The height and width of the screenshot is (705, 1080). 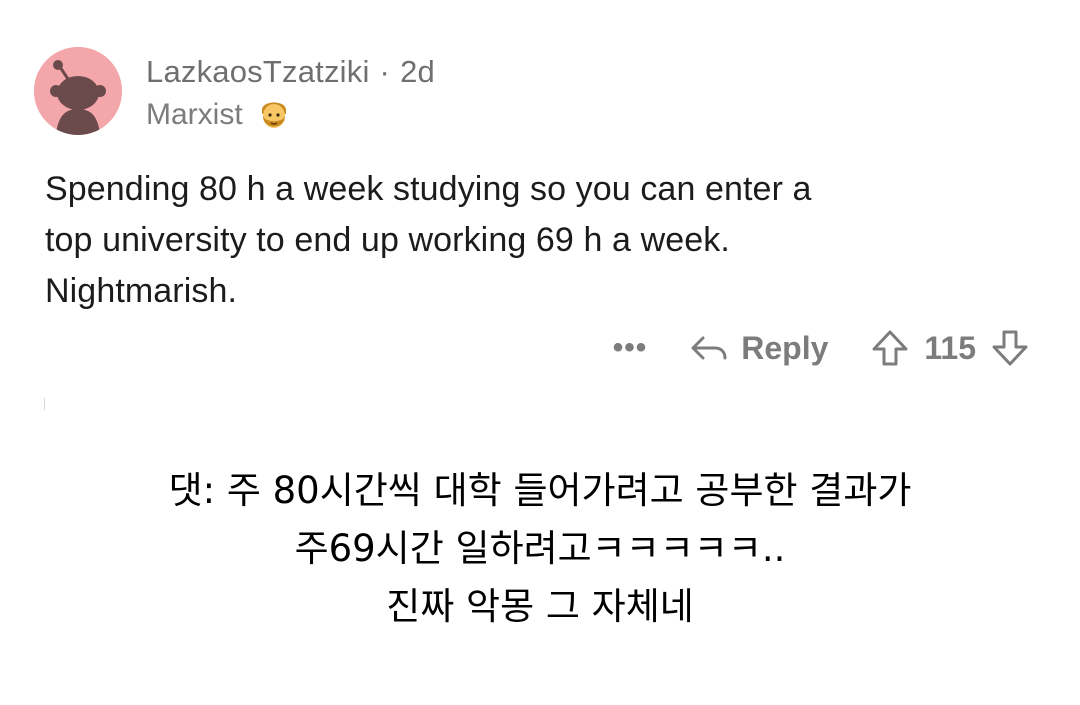 I want to click on downvote-button, so click(x=1010, y=348).